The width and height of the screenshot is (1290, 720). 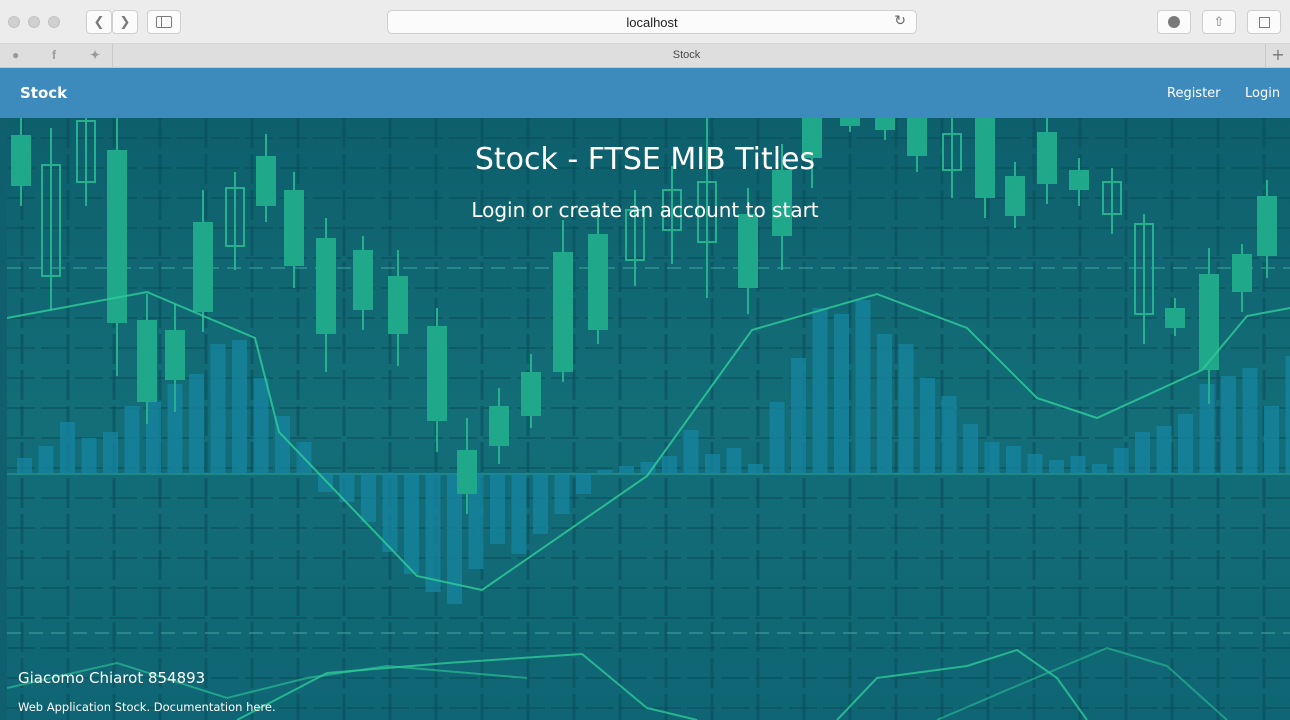 I want to click on share-icon: ⇧, so click(x=1219, y=22).